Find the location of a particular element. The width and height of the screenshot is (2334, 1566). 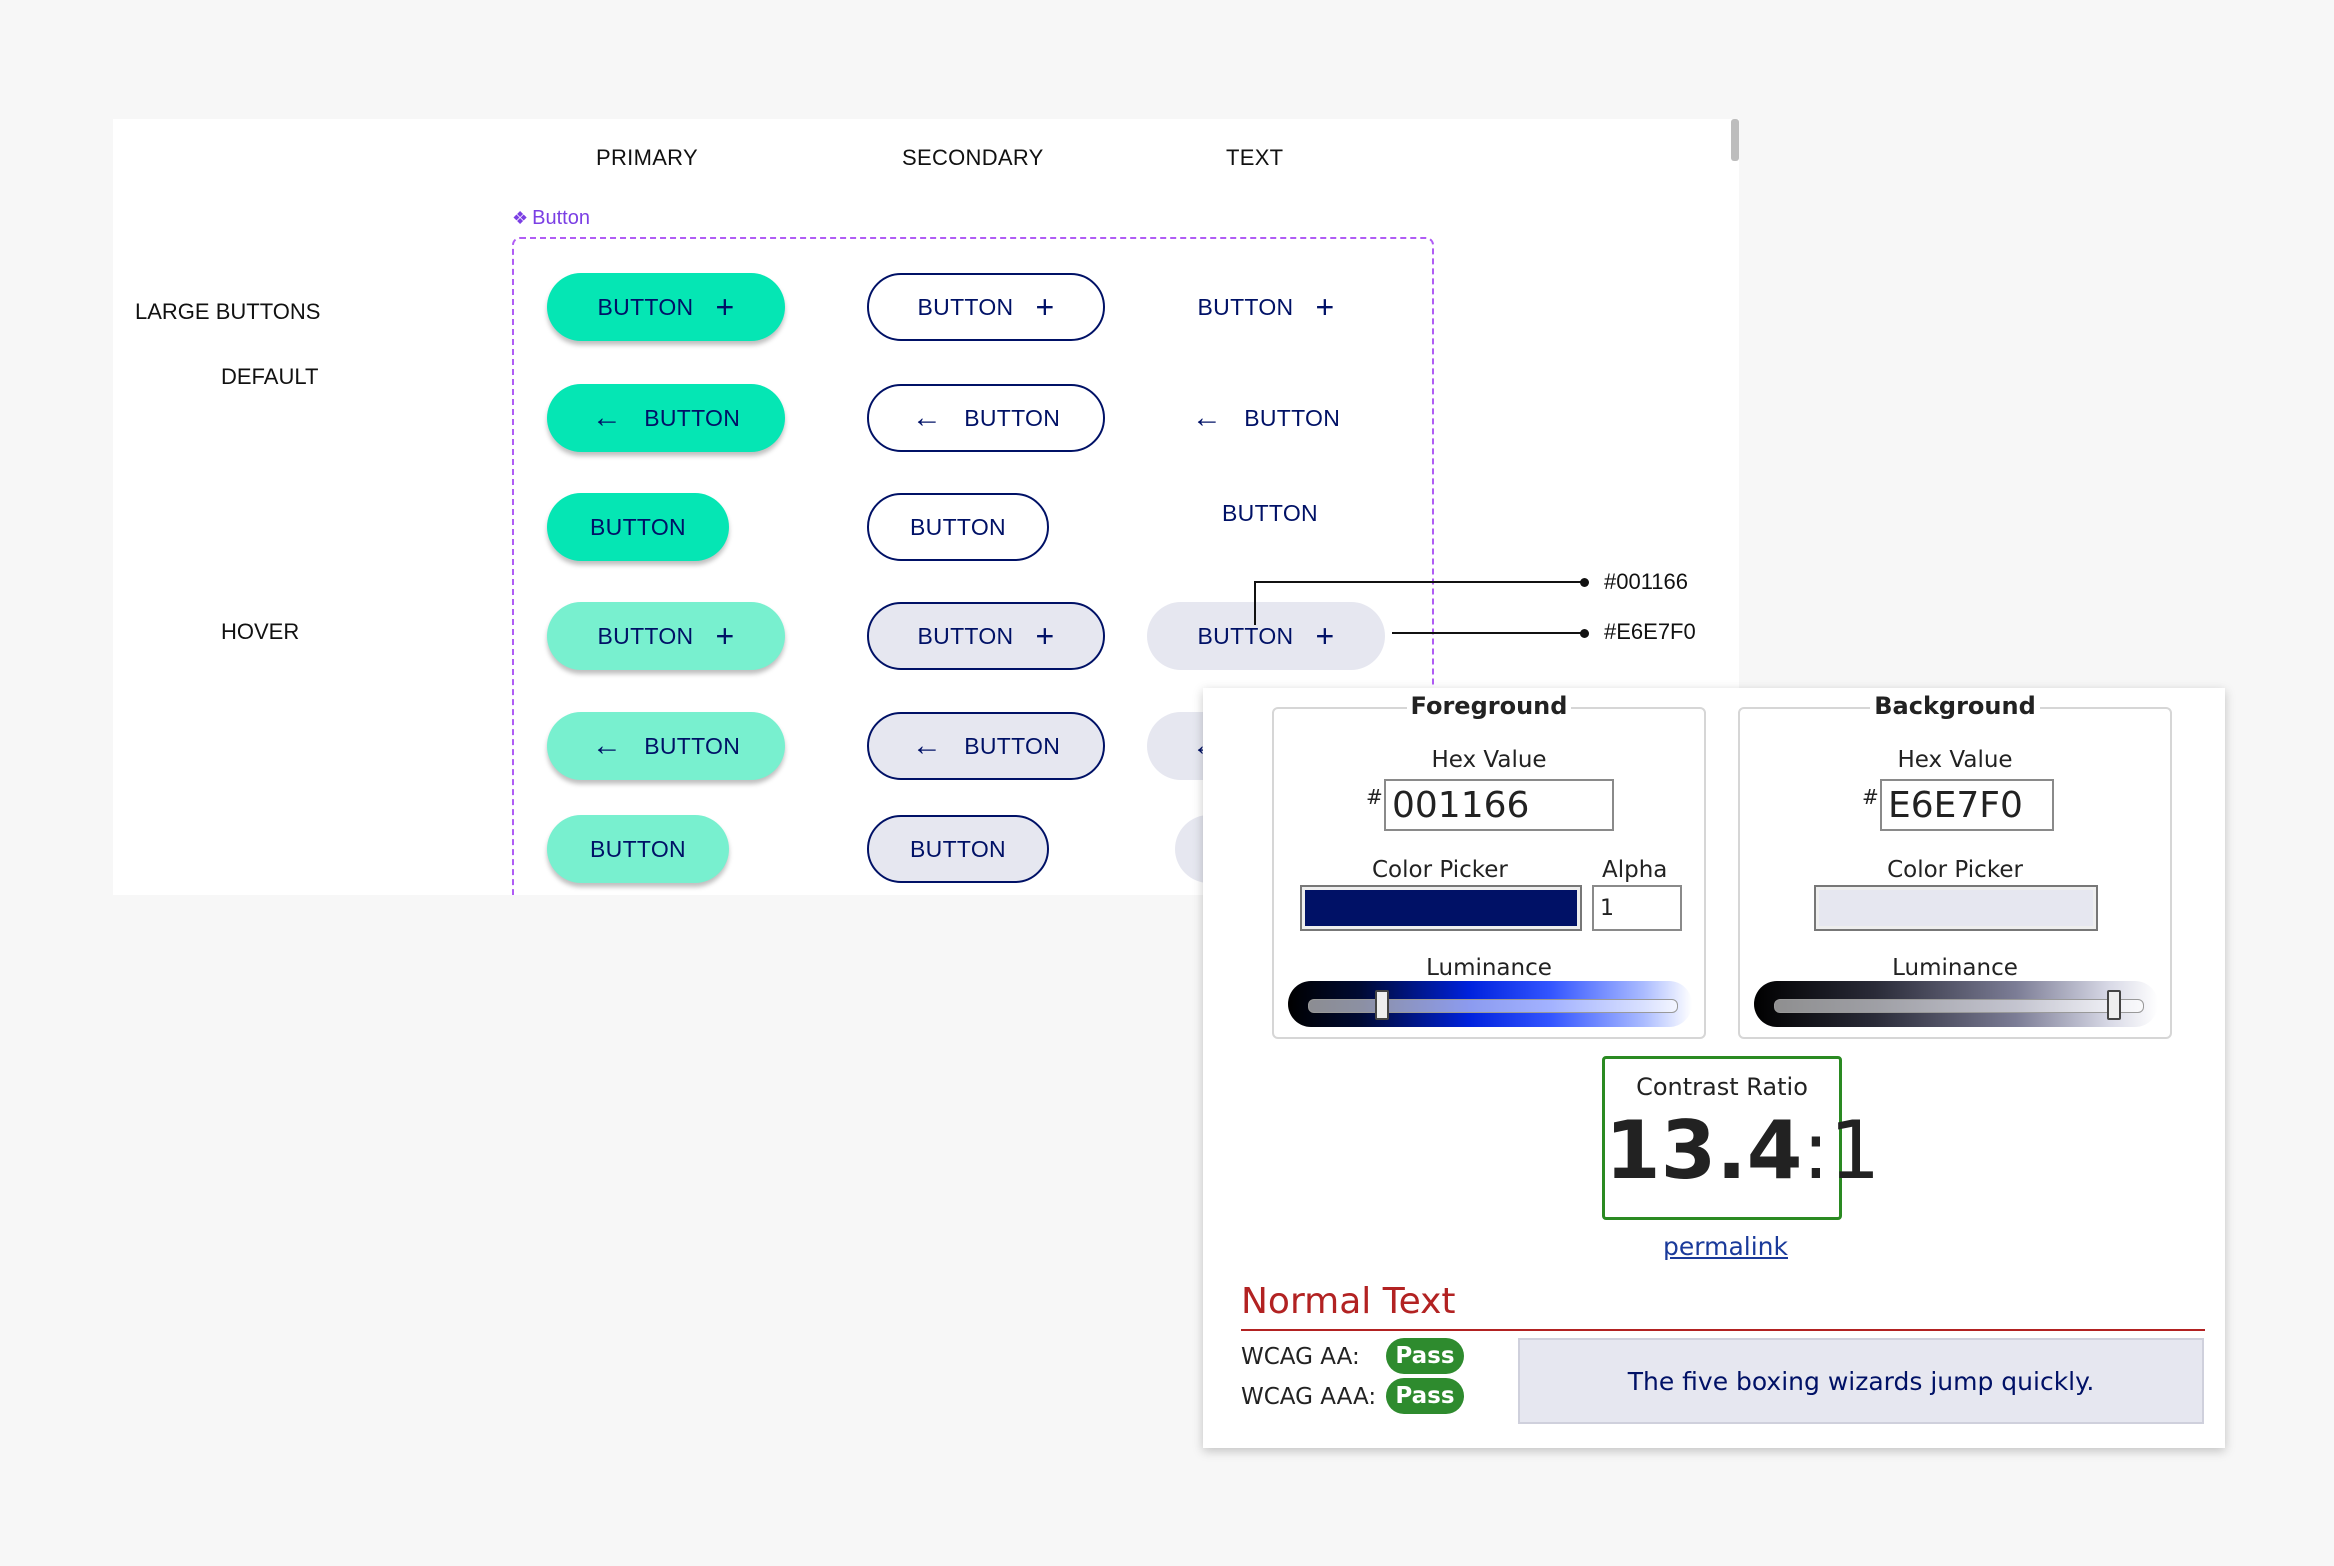

foreground-color-picker is located at coordinates (1441, 908).